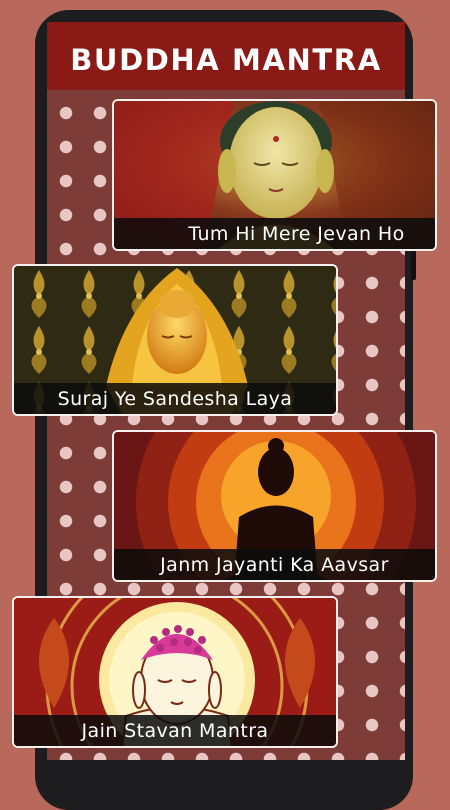 This screenshot has width=450, height=810. What do you see at coordinates (175, 398) in the screenshot?
I see `card-2-title: Suraj Ye Sandesha Laya` at bounding box center [175, 398].